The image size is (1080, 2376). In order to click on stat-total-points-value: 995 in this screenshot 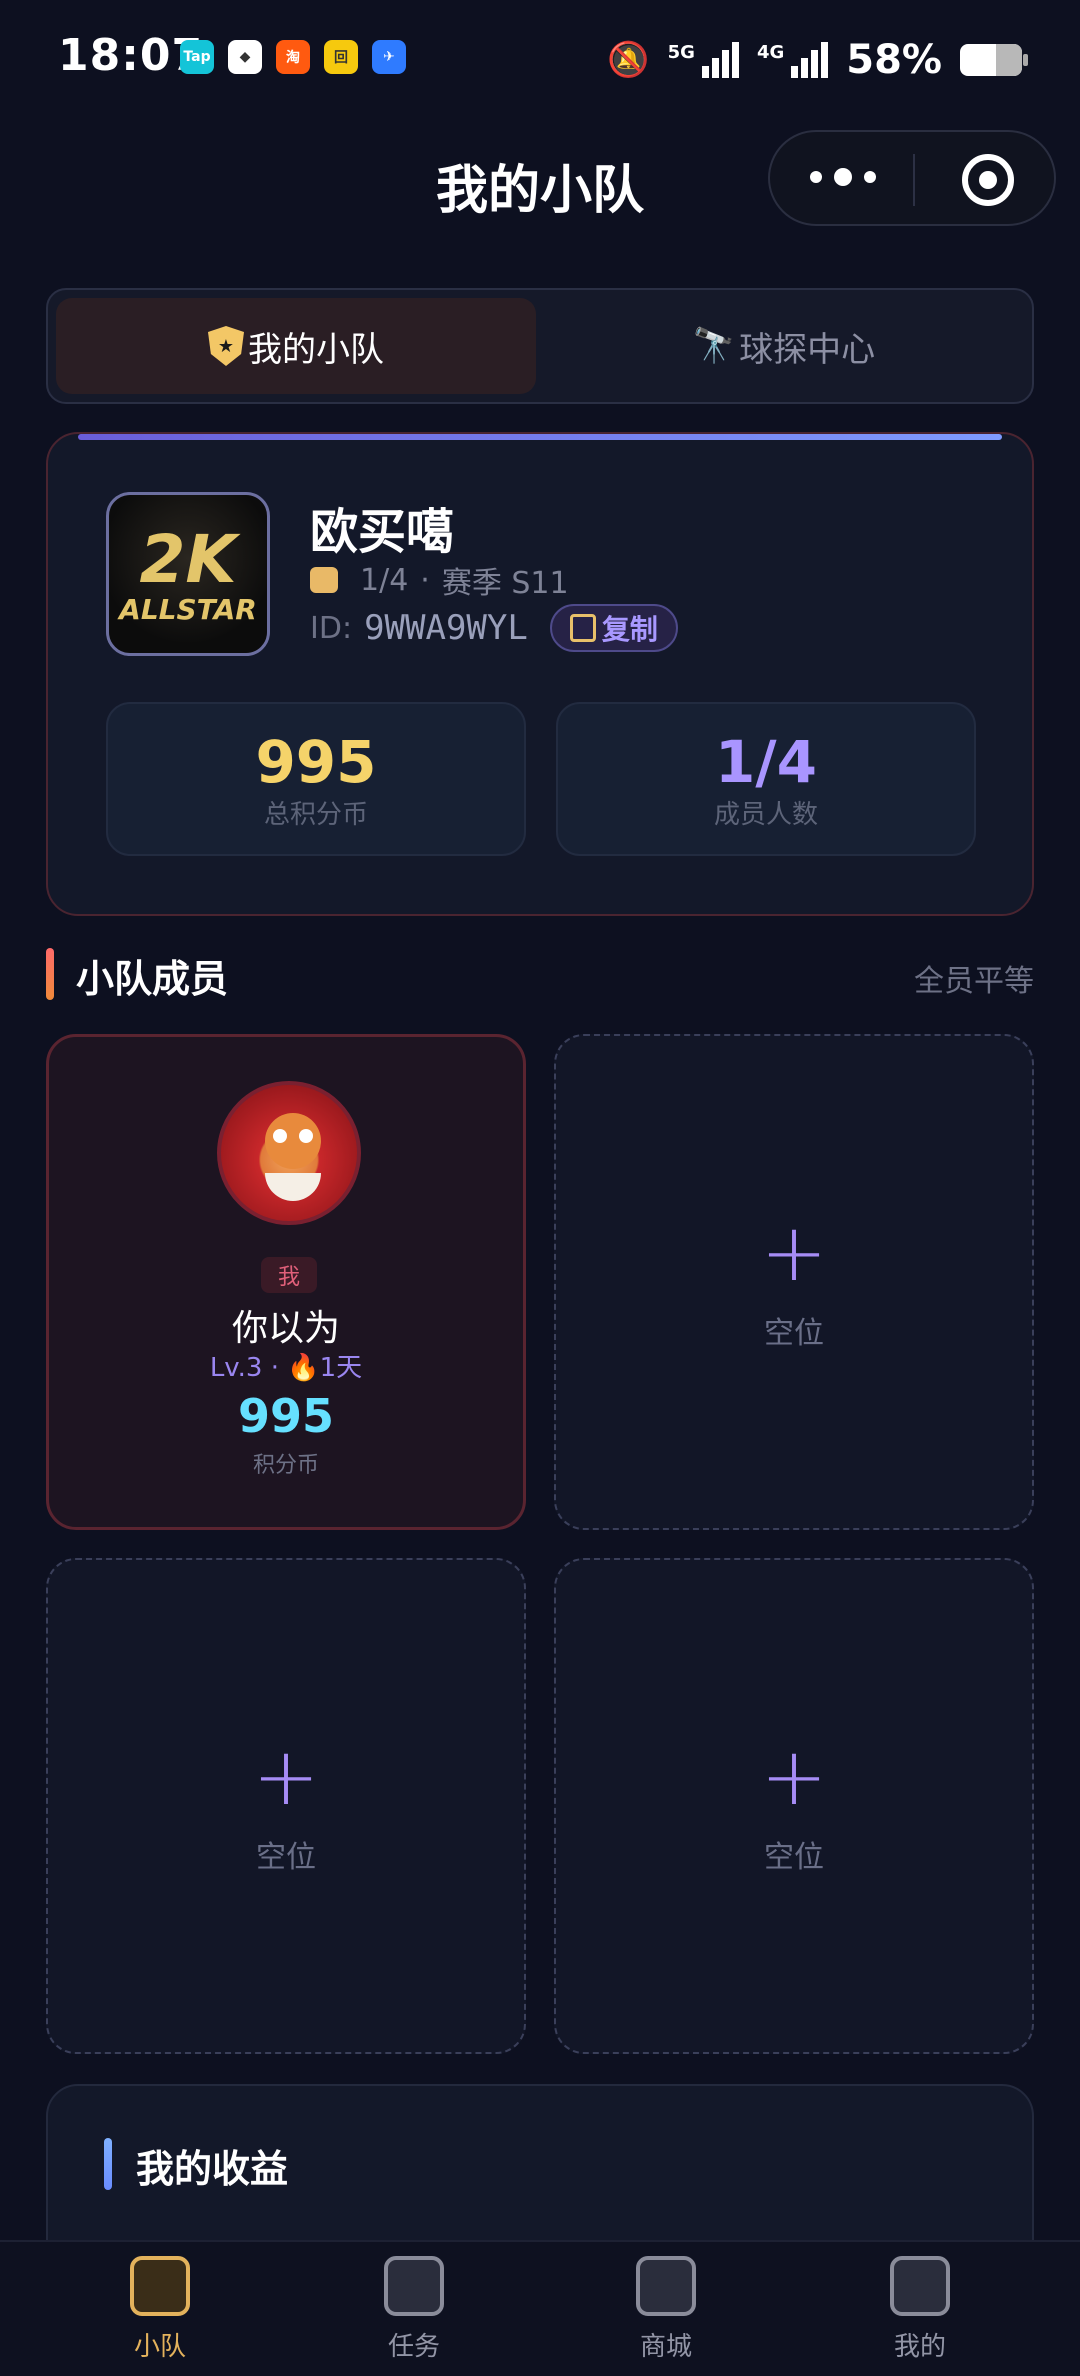, I will do `click(316, 762)`.